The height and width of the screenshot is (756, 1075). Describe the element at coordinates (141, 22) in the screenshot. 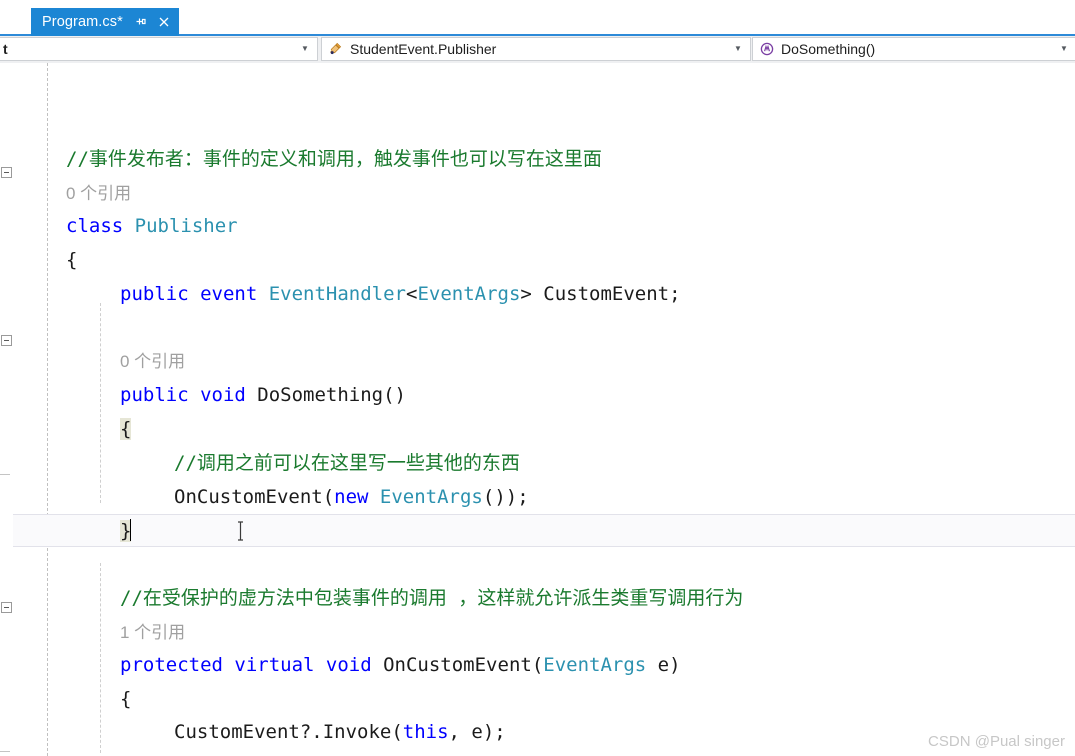

I see `pin-icon` at that location.